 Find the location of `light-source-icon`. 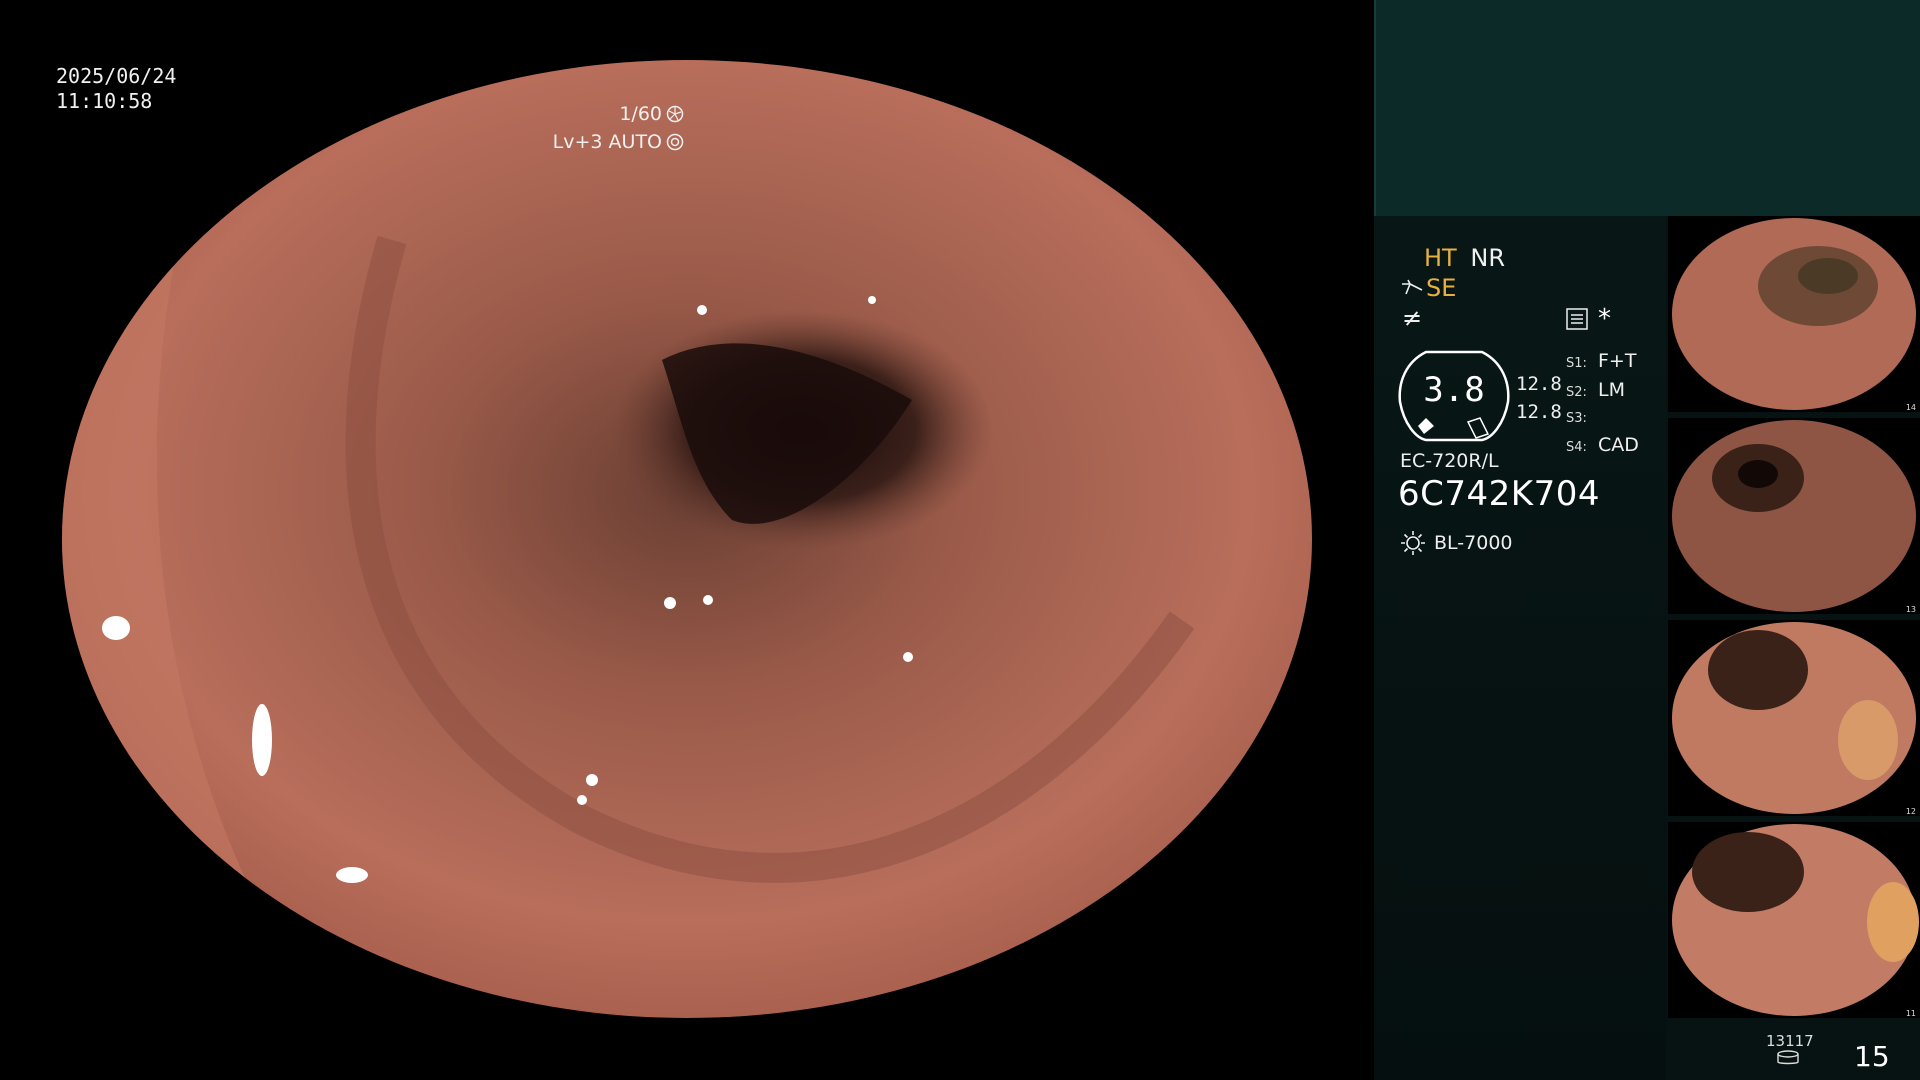

light-source-icon is located at coordinates (1413, 543).